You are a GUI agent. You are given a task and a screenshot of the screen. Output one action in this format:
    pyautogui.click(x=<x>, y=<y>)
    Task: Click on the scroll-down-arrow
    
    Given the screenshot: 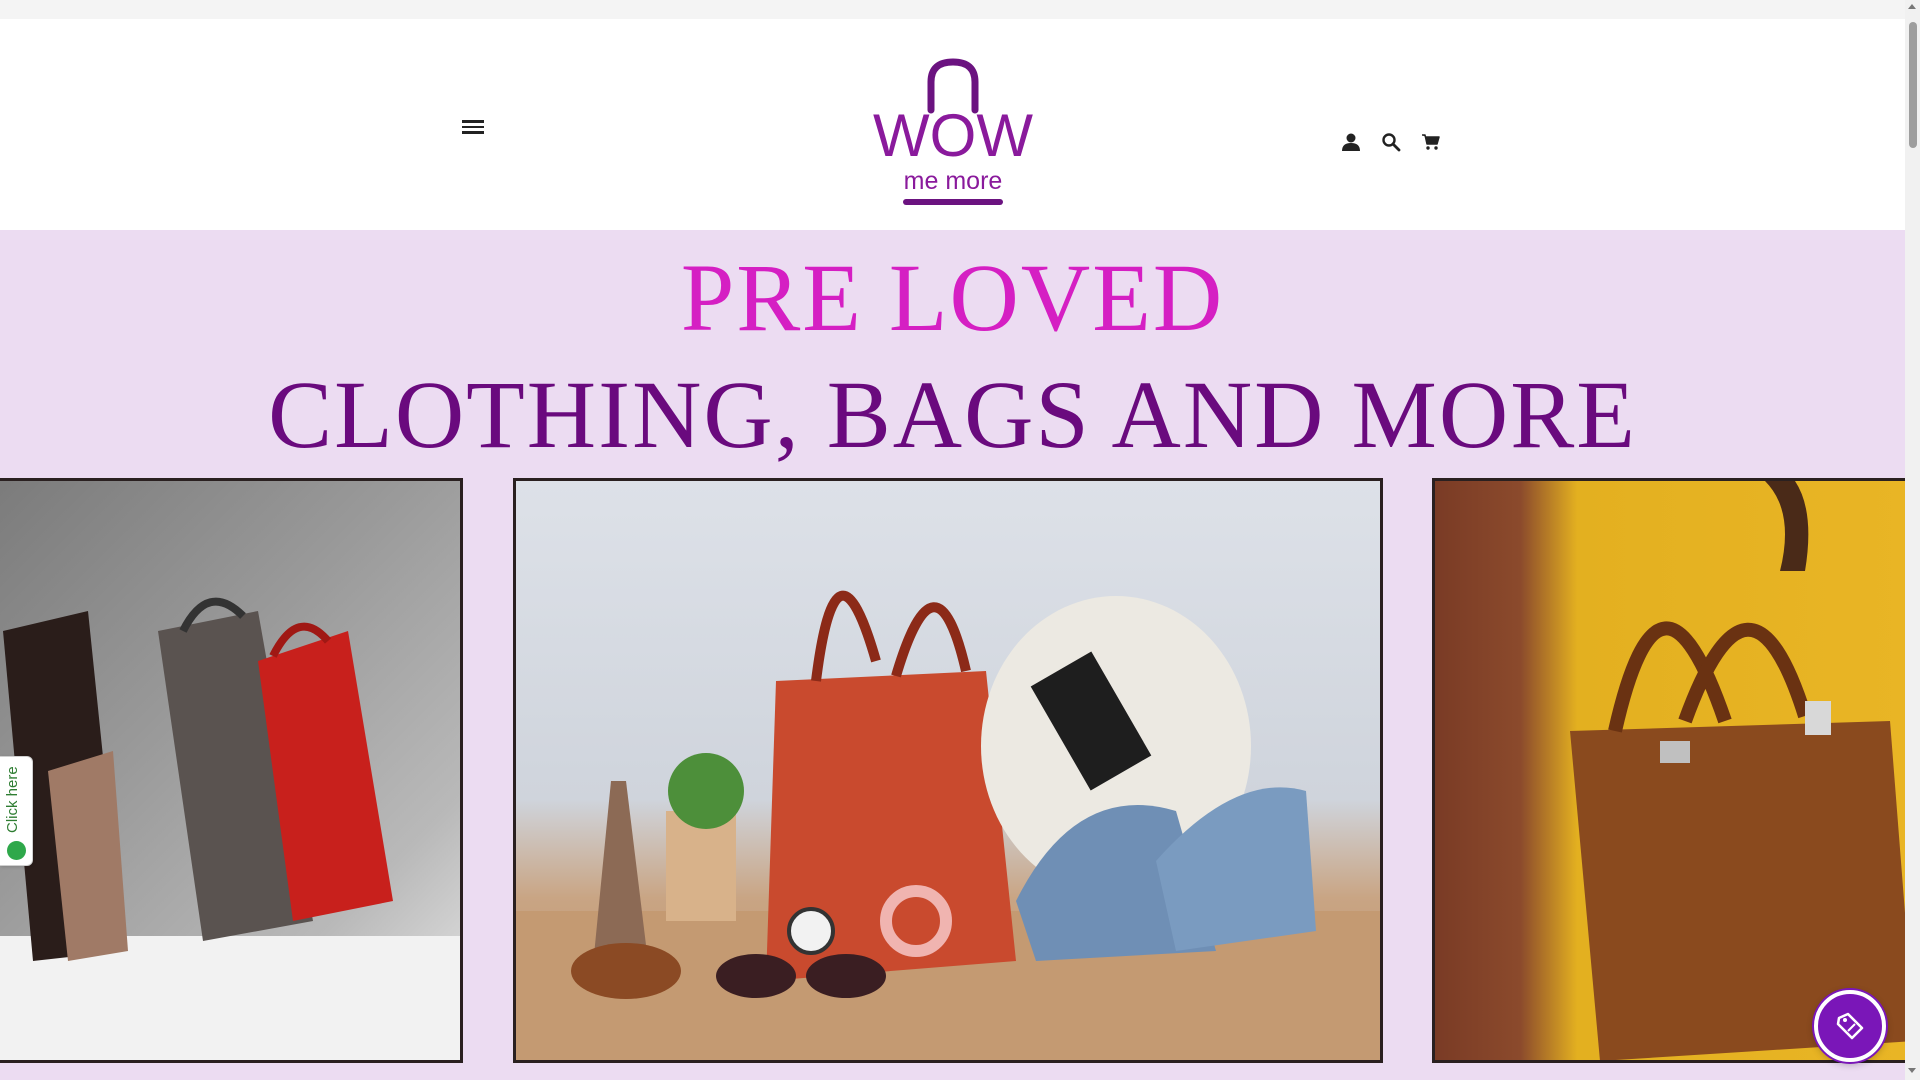 What is the action you would take?
    pyautogui.click(x=1912, y=1070)
    